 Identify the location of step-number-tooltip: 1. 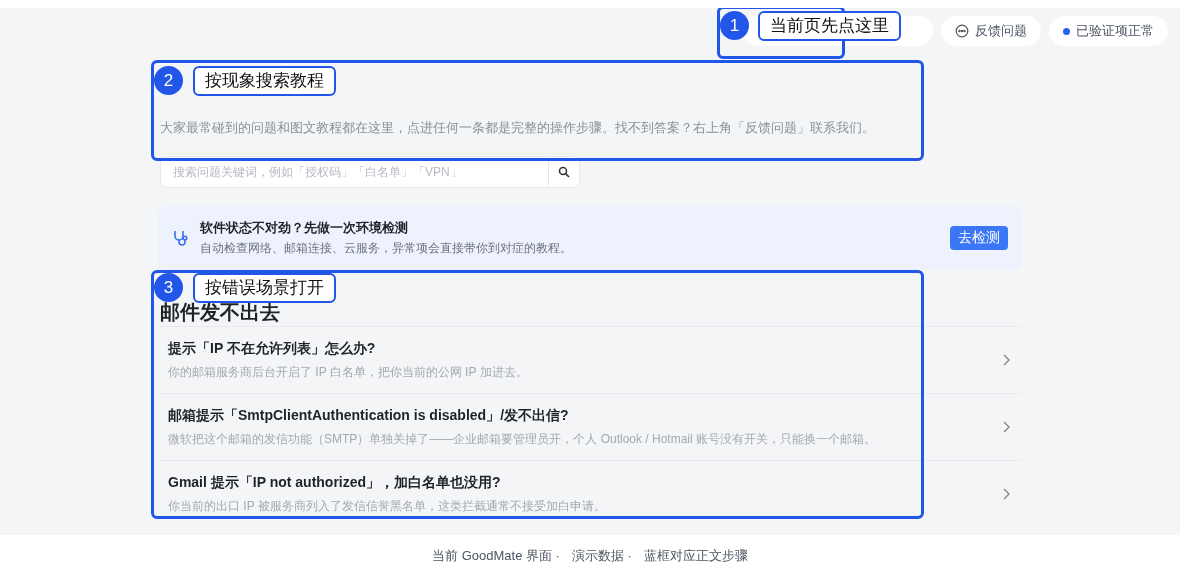
(734, 25).